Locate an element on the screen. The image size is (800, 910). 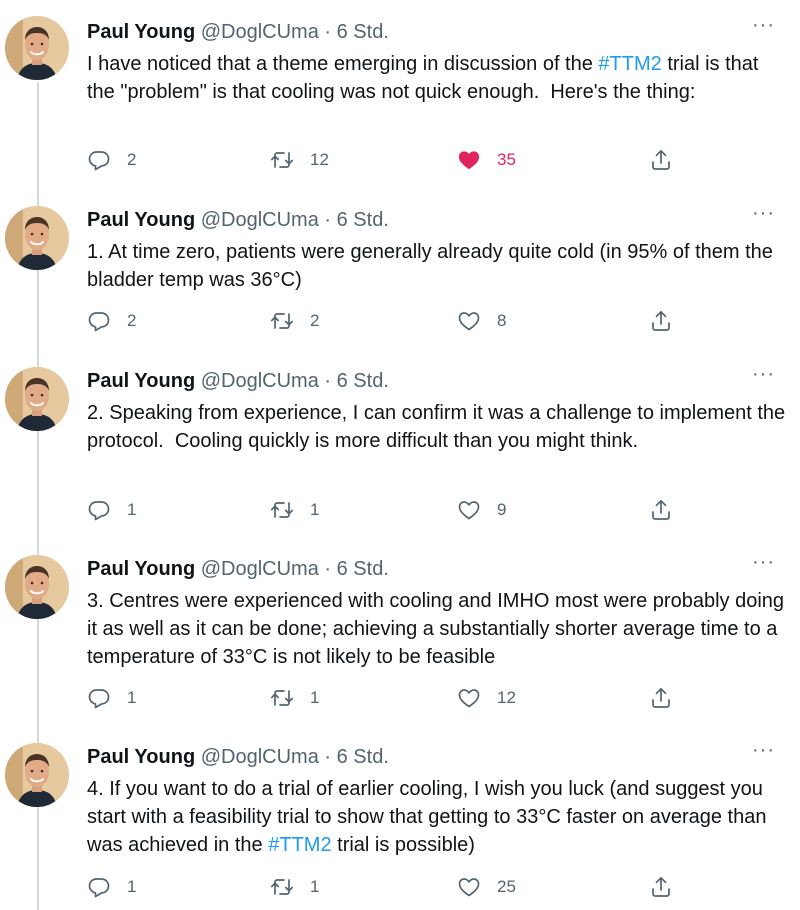
like-count: 25 is located at coordinates (506, 886).